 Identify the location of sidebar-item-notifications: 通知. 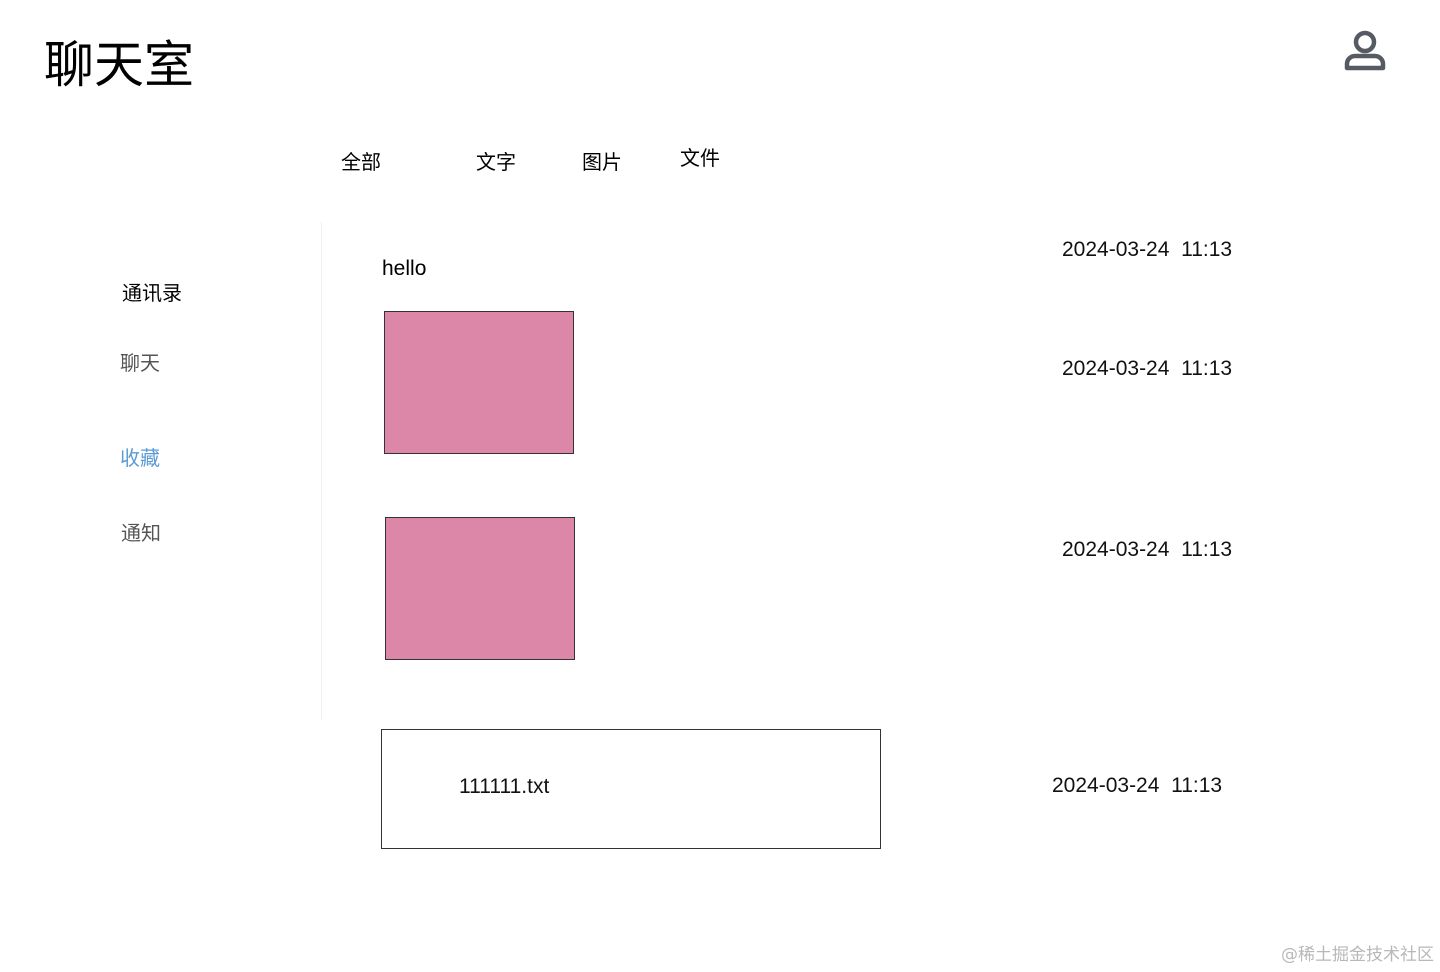
(141, 533).